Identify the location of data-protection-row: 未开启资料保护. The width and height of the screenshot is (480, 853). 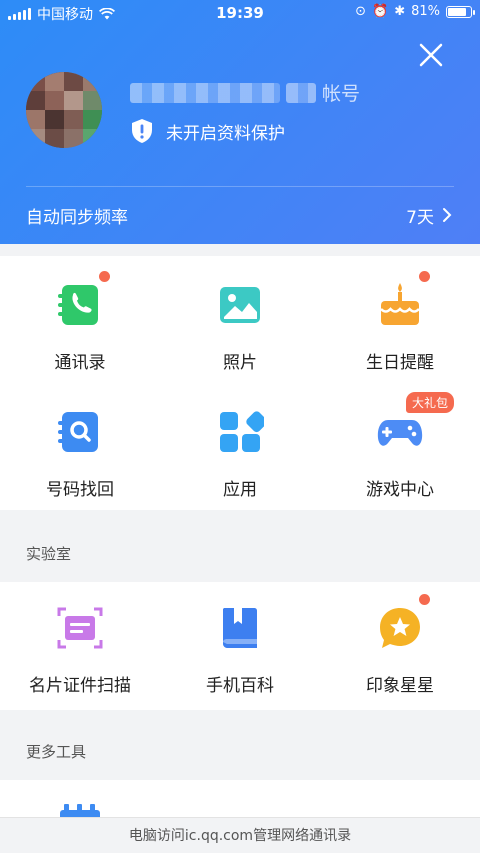
(207, 131).